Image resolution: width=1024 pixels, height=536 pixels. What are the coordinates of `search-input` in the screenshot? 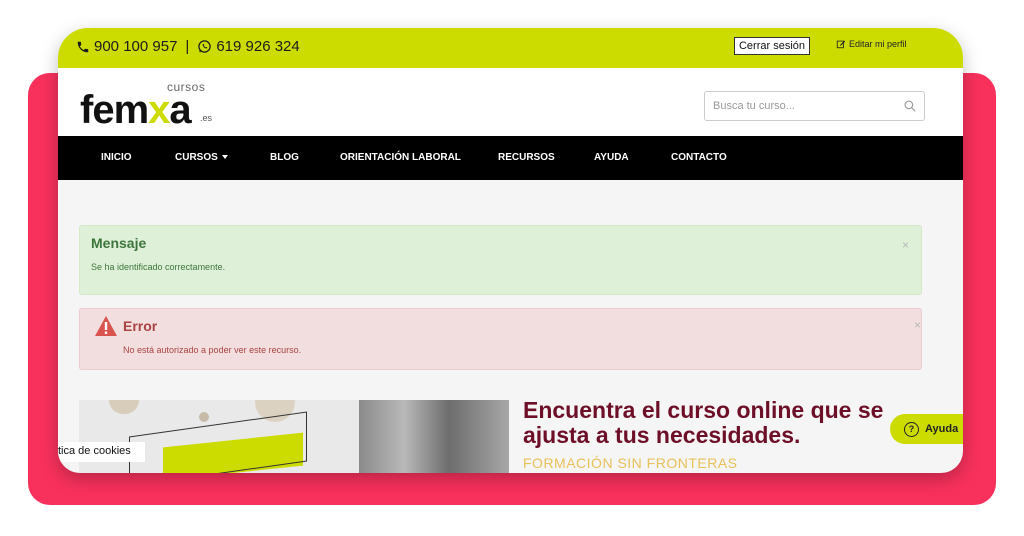 It's located at (795, 106).